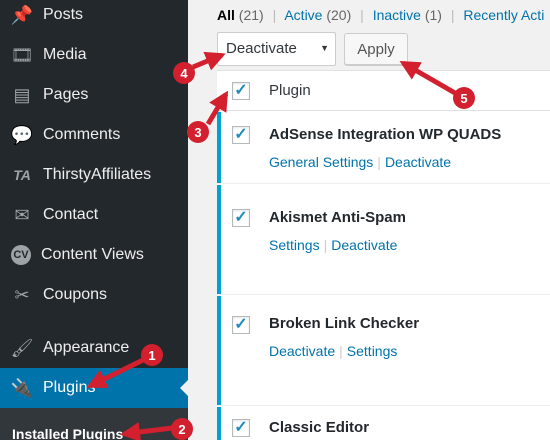  I want to click on callout-badge-2: 2, so click(182, 429).